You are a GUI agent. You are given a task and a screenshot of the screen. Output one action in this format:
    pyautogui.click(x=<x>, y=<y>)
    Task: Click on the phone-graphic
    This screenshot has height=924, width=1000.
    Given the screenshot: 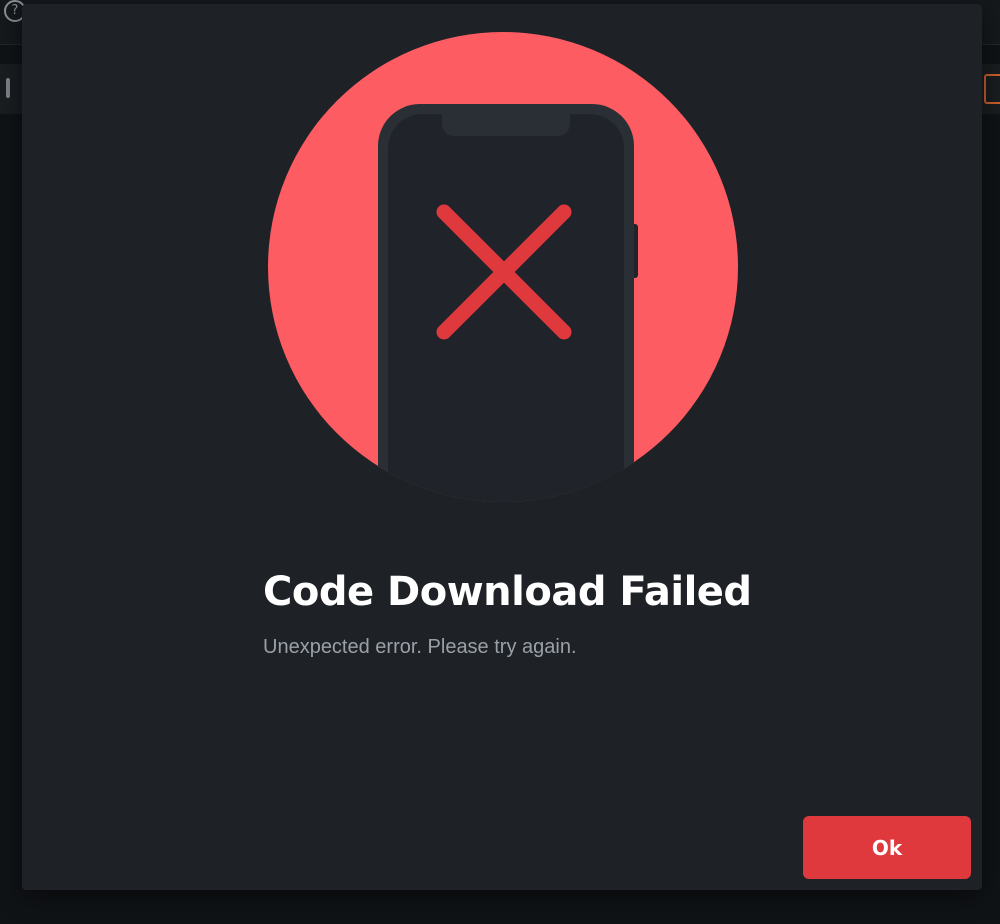 What is the action you would take?
    pyautogui.click(x=508, y=303)
    